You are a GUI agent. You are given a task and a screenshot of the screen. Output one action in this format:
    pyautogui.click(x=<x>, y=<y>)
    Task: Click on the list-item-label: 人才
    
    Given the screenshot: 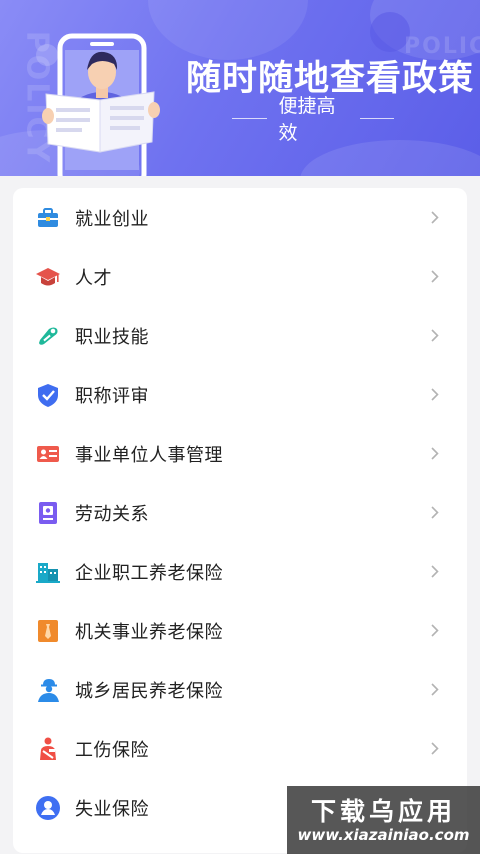 What is the action you would take?
    pyautogui.click(x=93, y=278)
    